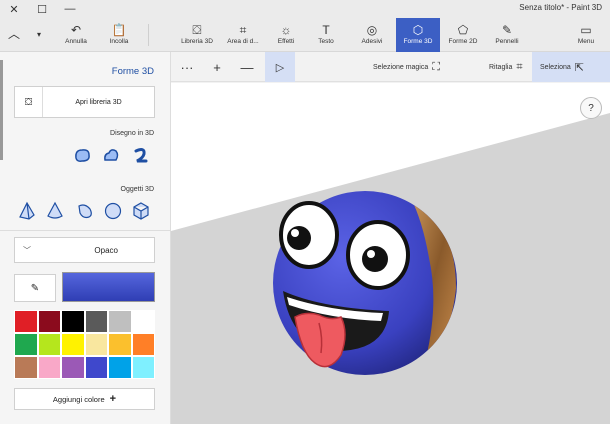 The image size is (610, 424). I want to click on panel-title: Forme 3D, so click(132, 71).